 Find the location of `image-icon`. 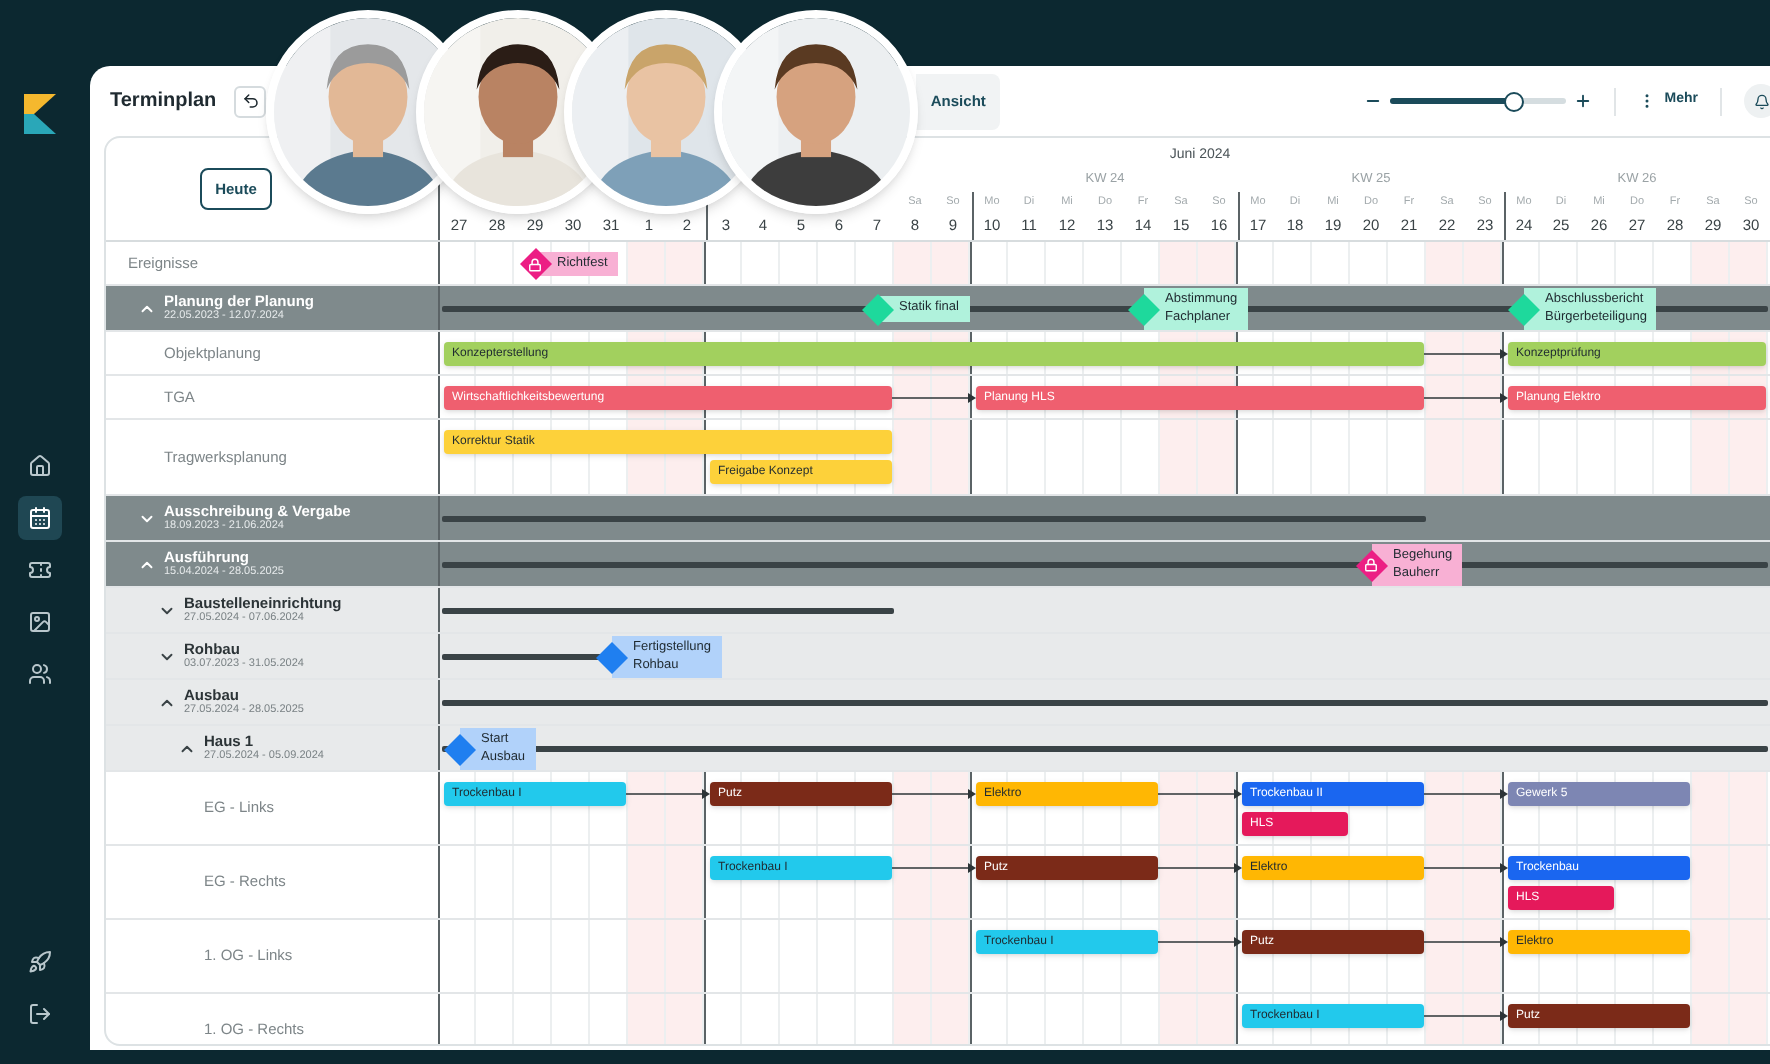

image-icon is located at coordinates (40, 622).